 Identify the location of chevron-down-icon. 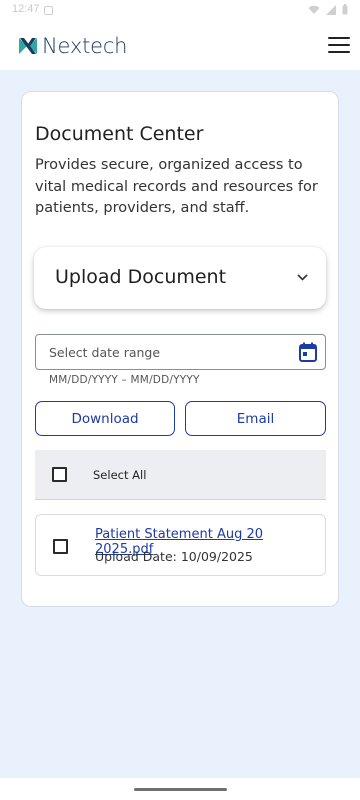
(302, 277).